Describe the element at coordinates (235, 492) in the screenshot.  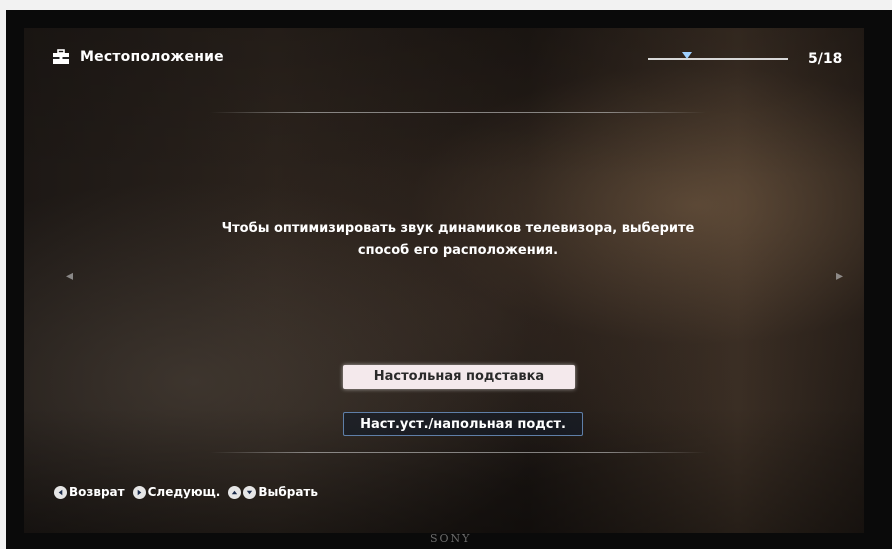
I see `circle-arrow-up-icon` at that location.